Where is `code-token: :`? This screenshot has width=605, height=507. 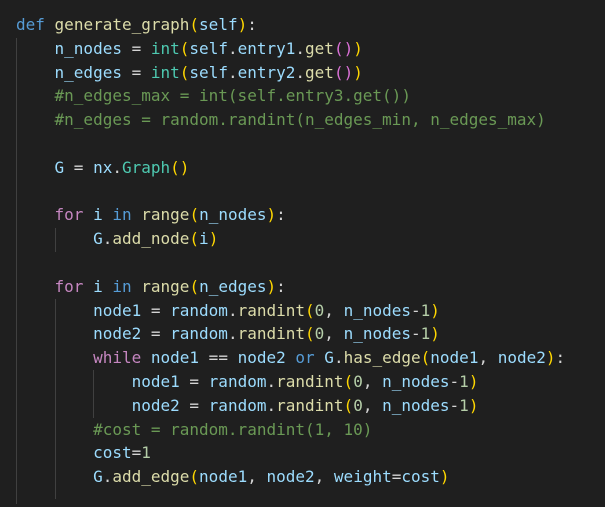
code-token: : is located at coordinates (281, 215).